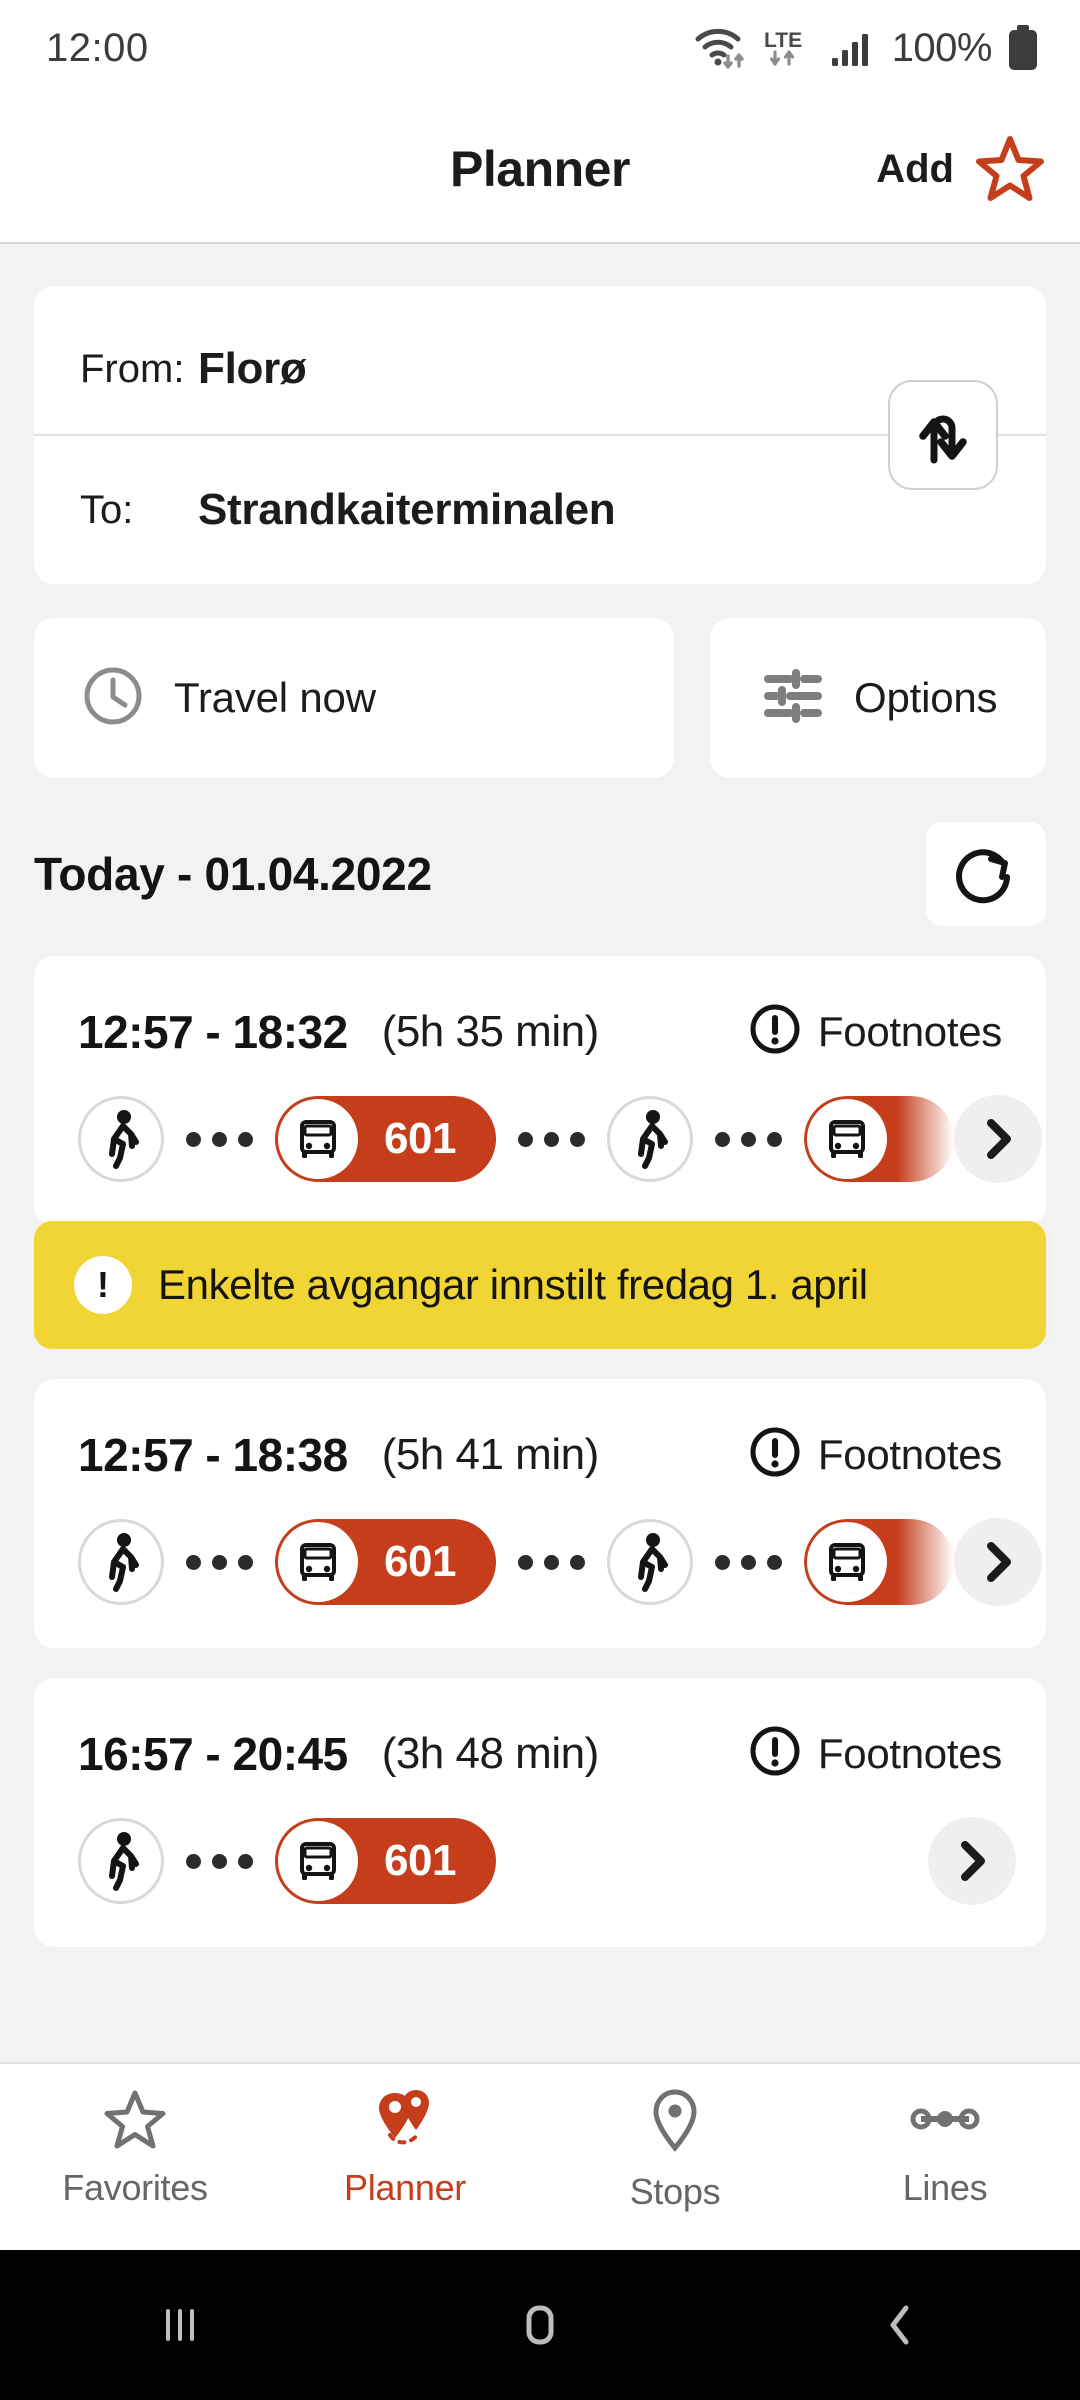 The height and width of the screenshot is (2400, 1080). I want to click on travel-now-label: Travel now, so click(275, 697).